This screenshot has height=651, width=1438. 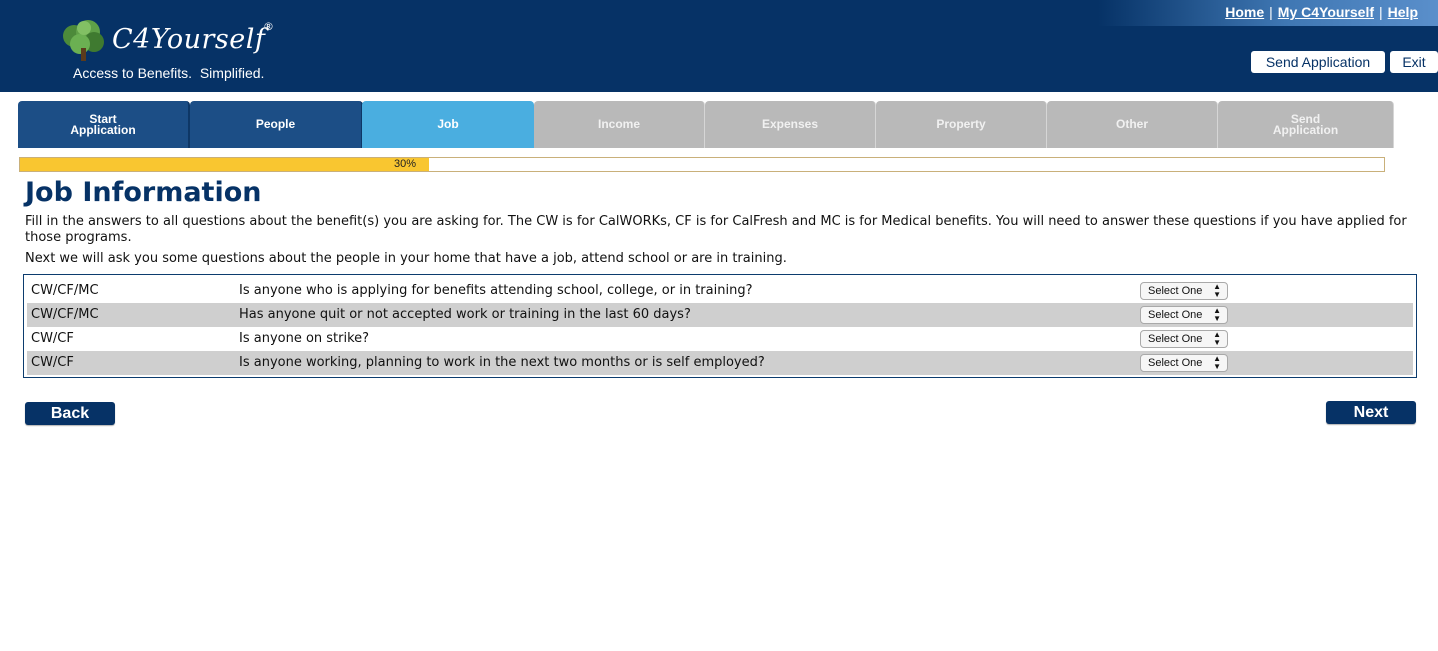 What do you see at coordinates (1403, 12) in the screenshot?
I see `help-link: Help` at bounding box center [1403, 12].